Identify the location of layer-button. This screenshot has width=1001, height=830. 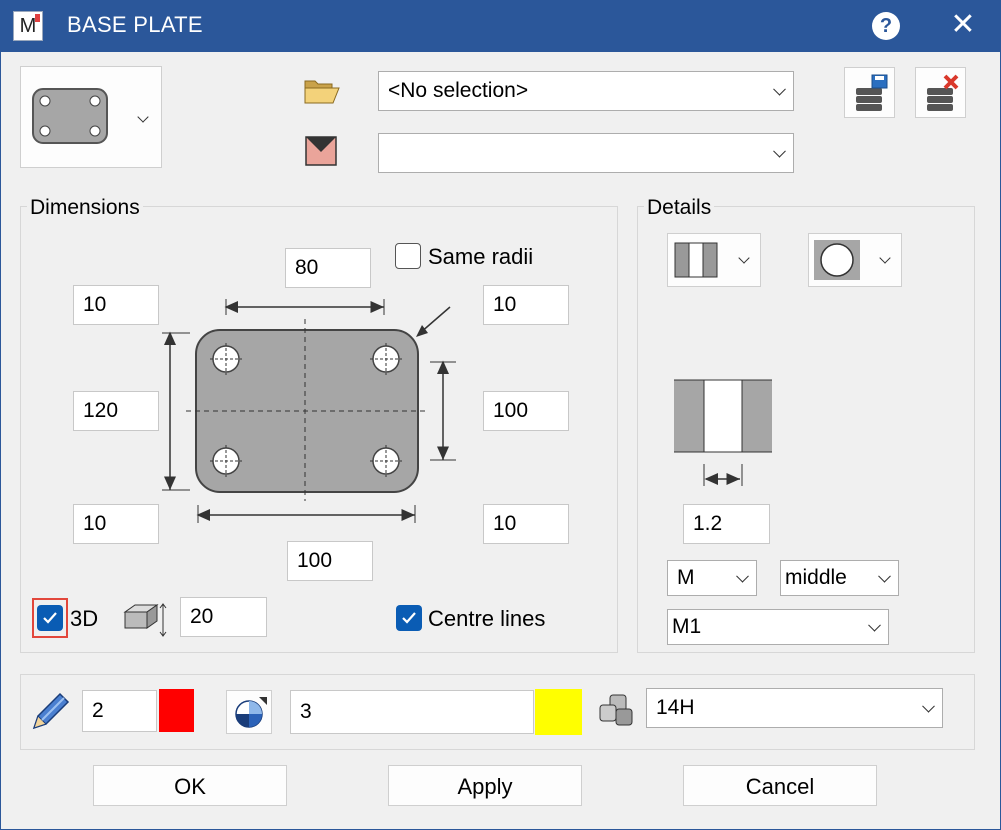
(249, 712).